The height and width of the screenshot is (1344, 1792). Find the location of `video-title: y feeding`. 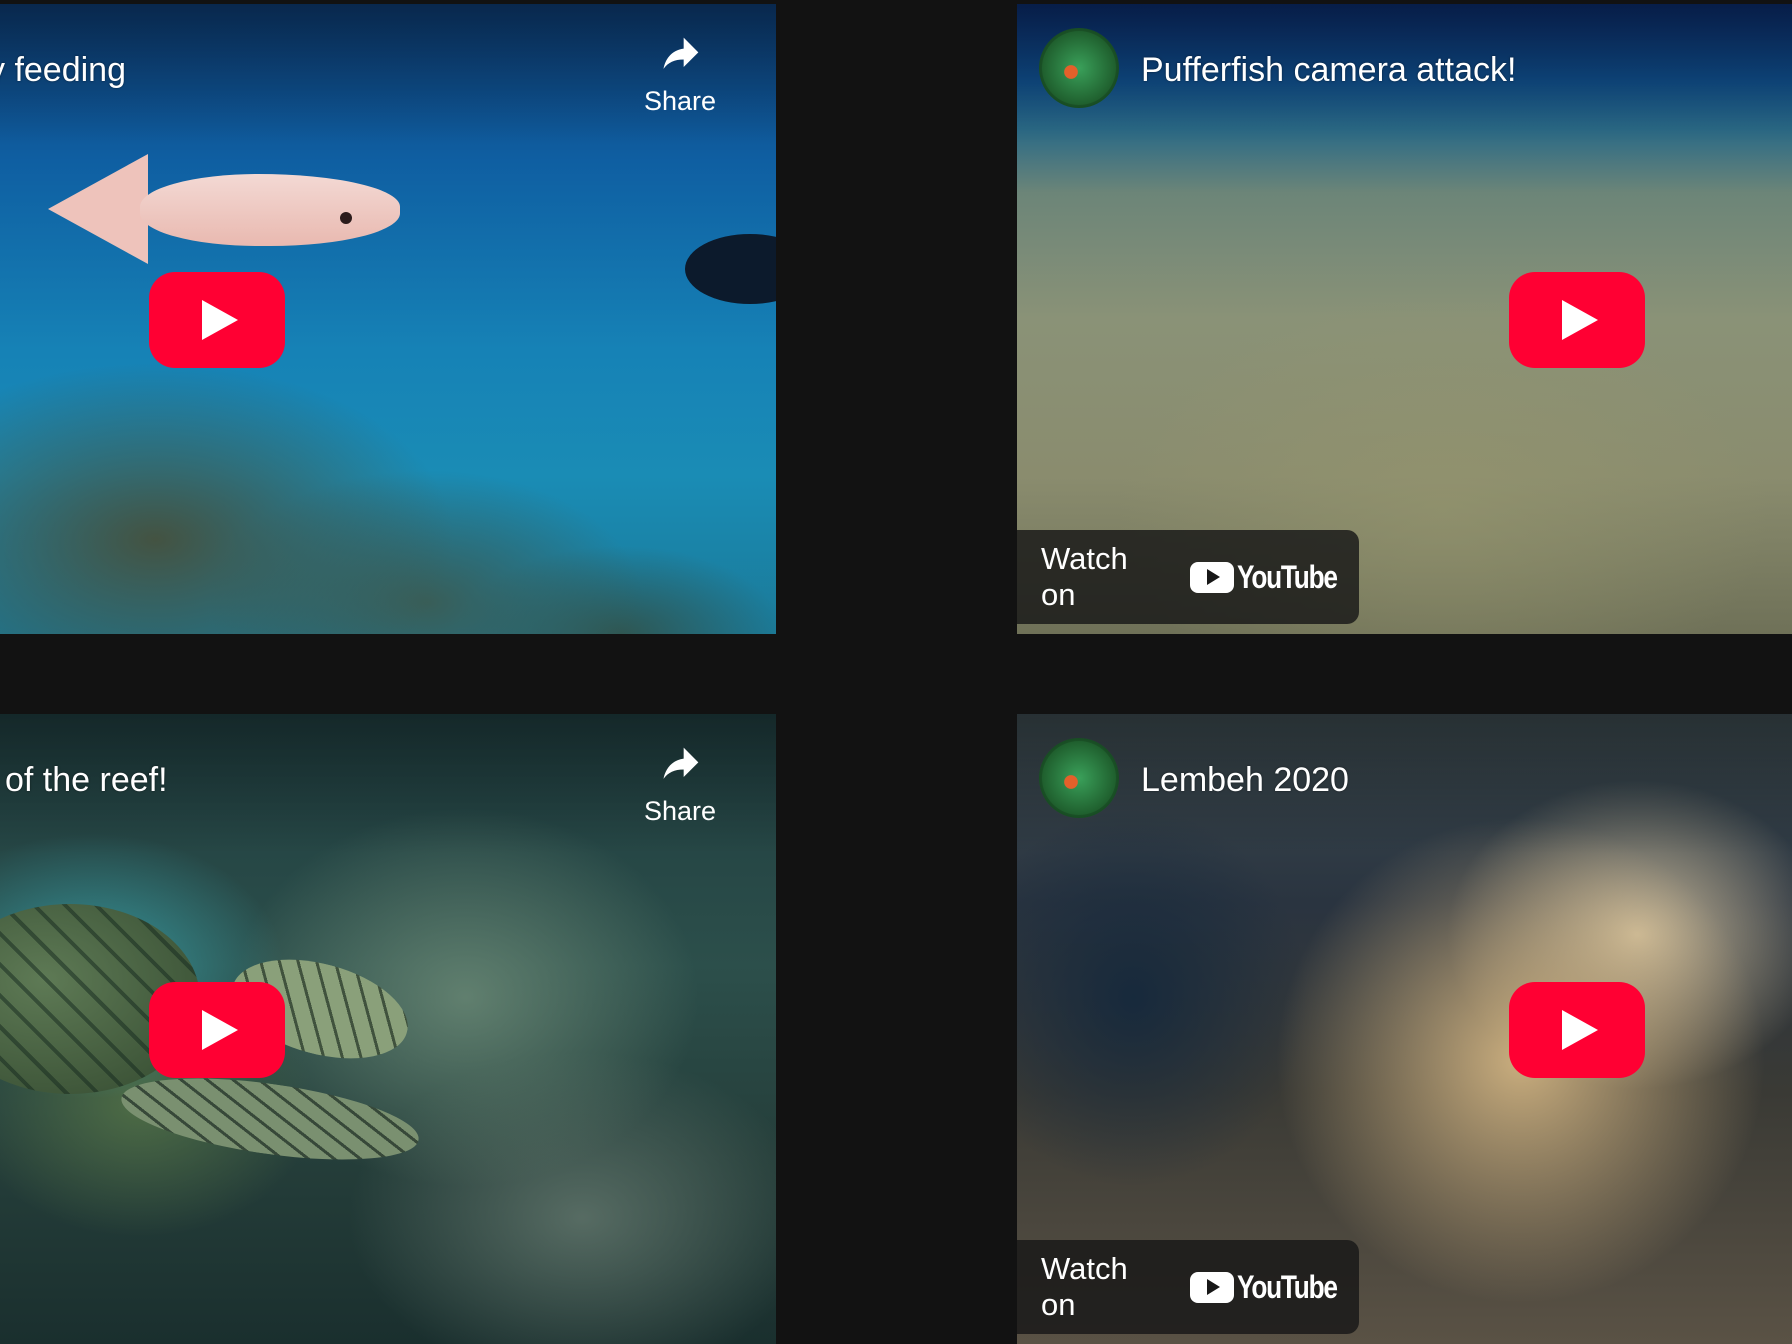

video-title: y feeding is located at coordinates (63, 70).